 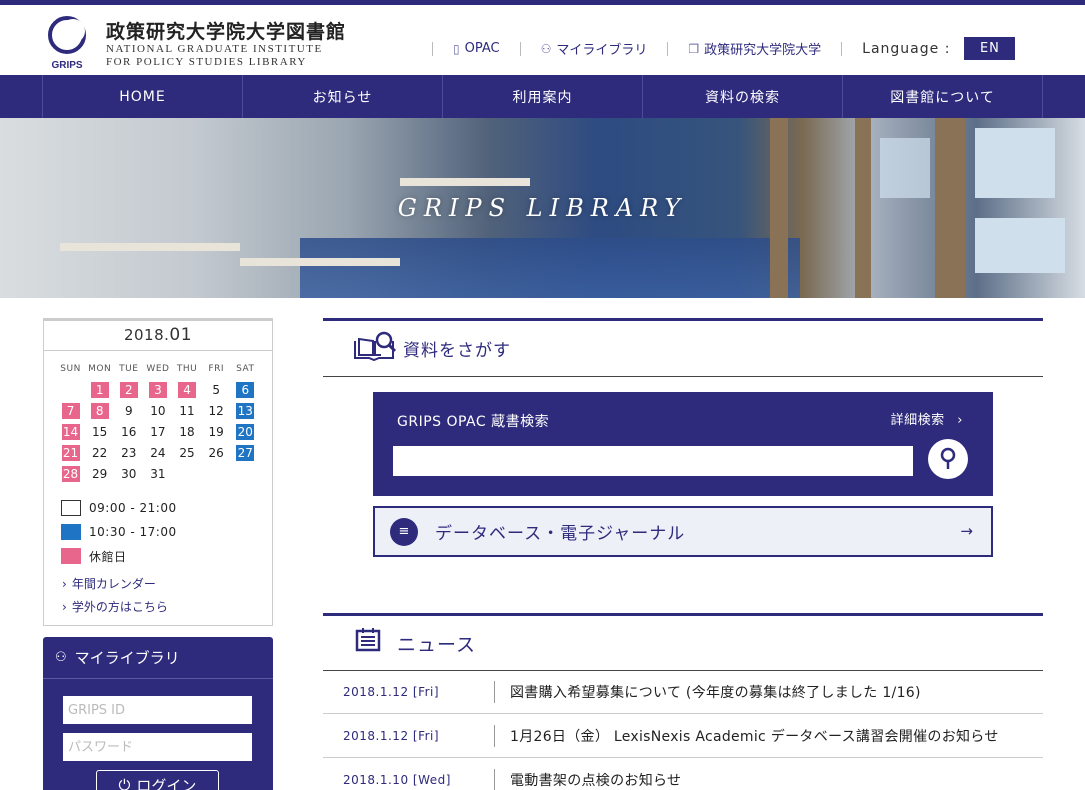 What do you see at coordinates (943, 96) in the screenshot?
I see `nav-about: 図書館について` at bounding box center [943, 96].